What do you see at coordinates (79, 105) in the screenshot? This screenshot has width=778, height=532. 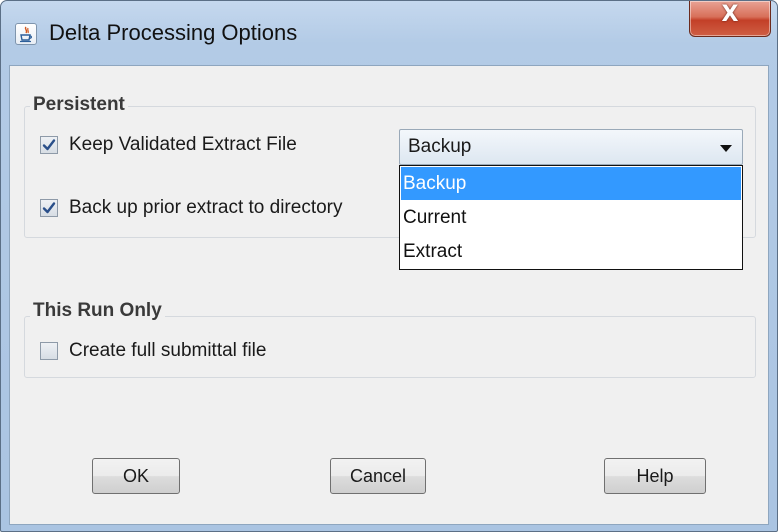 I see `persistent-group-title: Persistent` at bounding box center [79, 105].